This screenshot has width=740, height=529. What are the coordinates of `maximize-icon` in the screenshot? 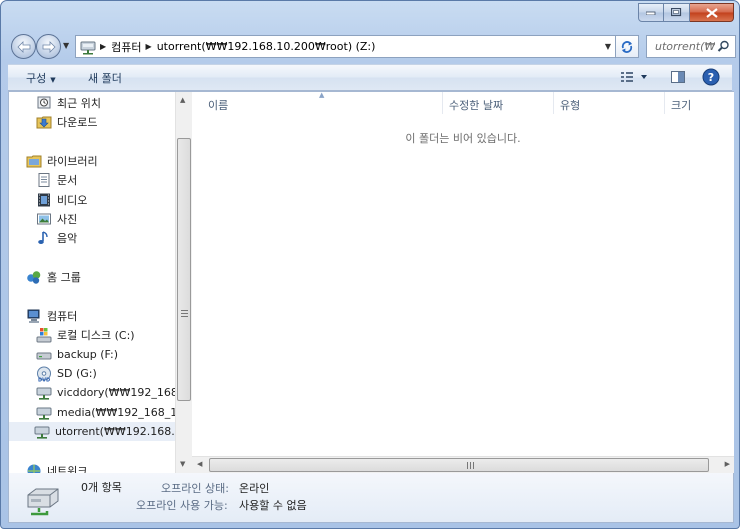 It's located at (676, 12).